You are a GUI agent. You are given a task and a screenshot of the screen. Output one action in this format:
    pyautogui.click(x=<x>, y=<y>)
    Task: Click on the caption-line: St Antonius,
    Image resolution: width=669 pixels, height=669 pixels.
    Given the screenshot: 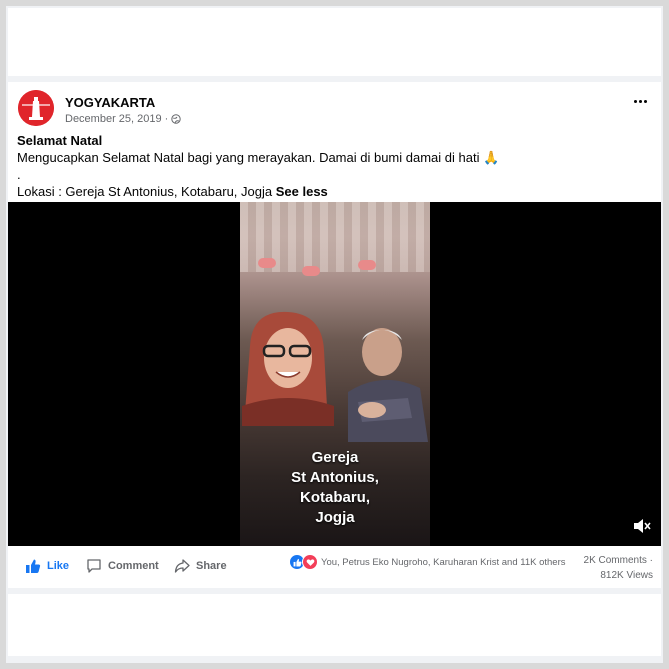 What is the action you would take?
    pyautogui.click(x=335, y=477)
    